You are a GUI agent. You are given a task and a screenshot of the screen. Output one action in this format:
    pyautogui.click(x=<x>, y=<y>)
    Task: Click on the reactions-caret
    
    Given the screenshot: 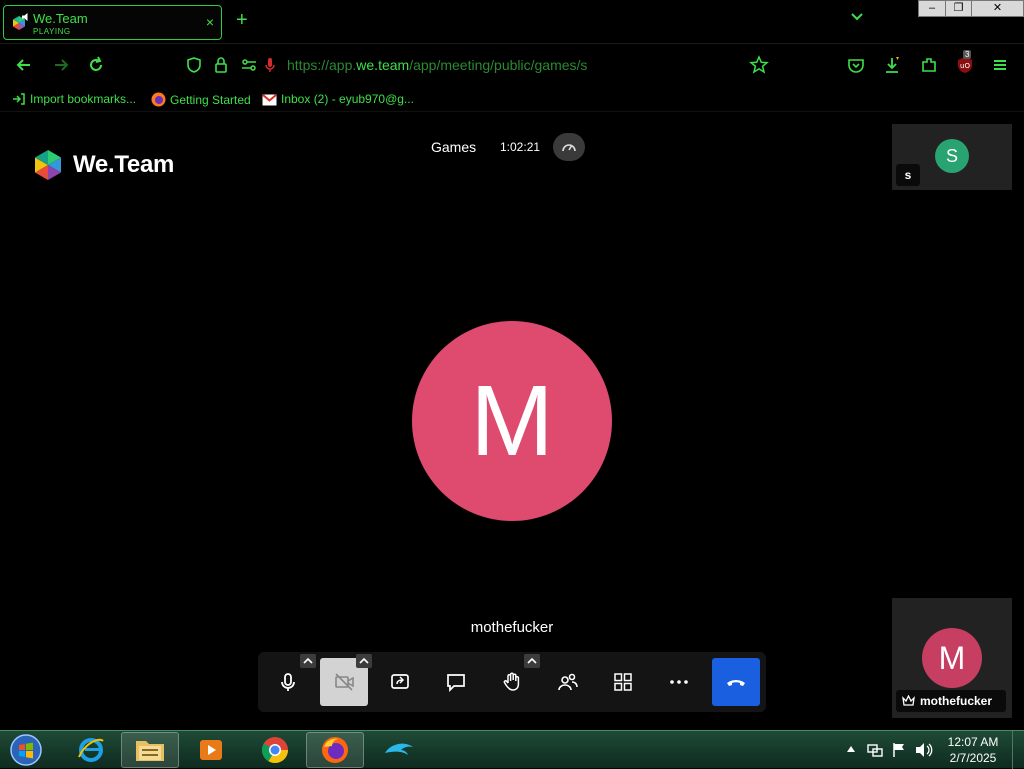 What is the action you would take?
    pyautogui.click(x=532, y=661)
    